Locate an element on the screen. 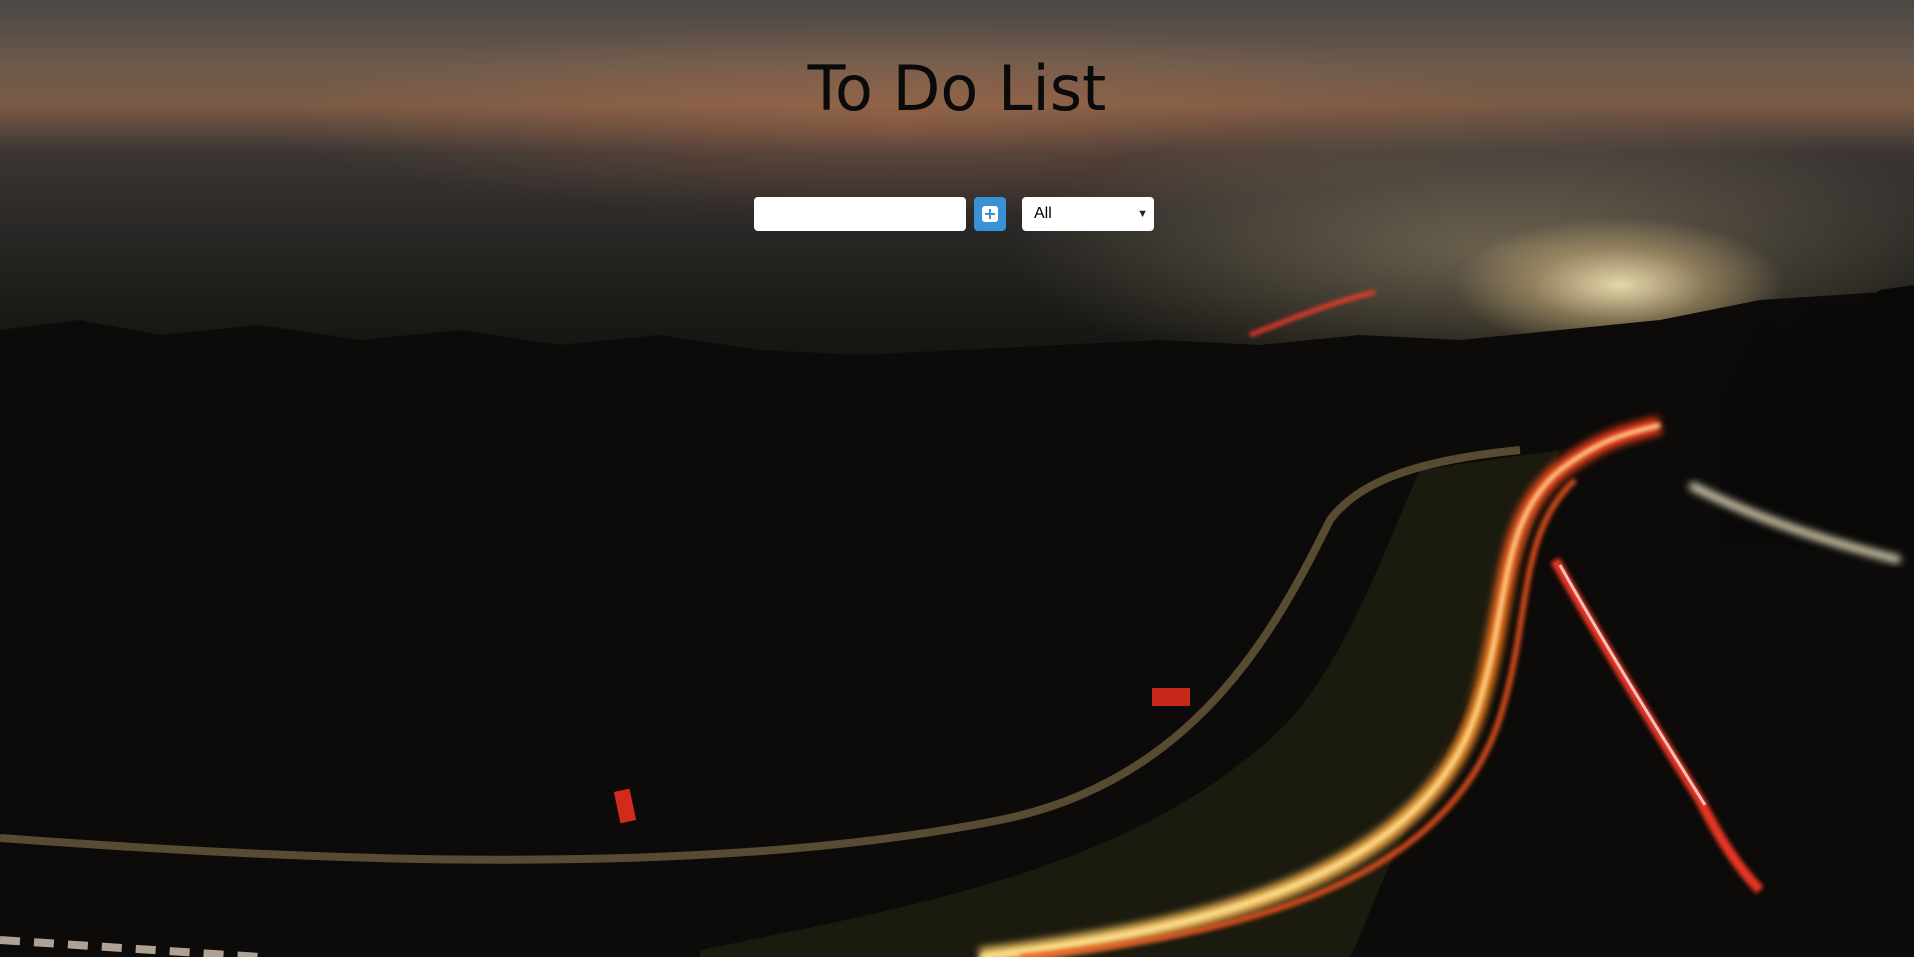 The height and width of the screenshot is (957, 1914). add-todo-button is located at coordinates (990, 214).